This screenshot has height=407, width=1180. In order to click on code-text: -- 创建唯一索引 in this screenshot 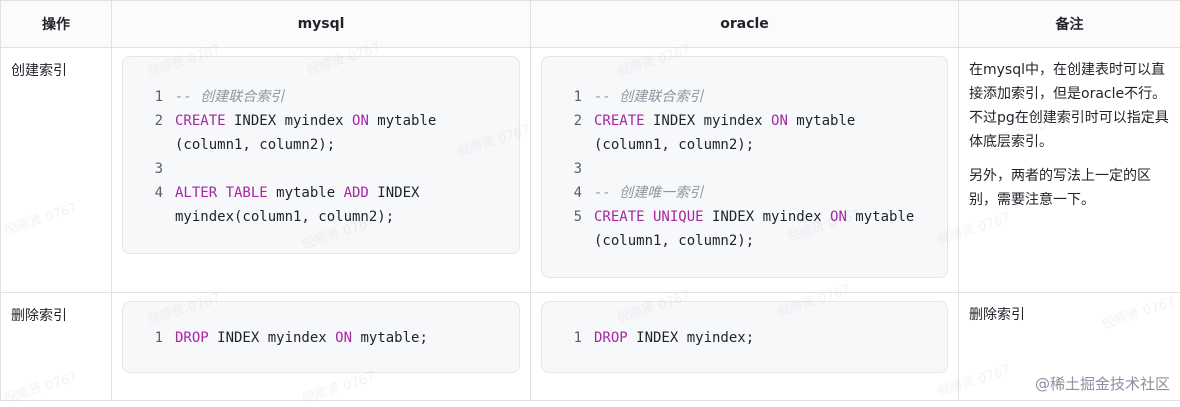, I will do `click(765, 193)`.